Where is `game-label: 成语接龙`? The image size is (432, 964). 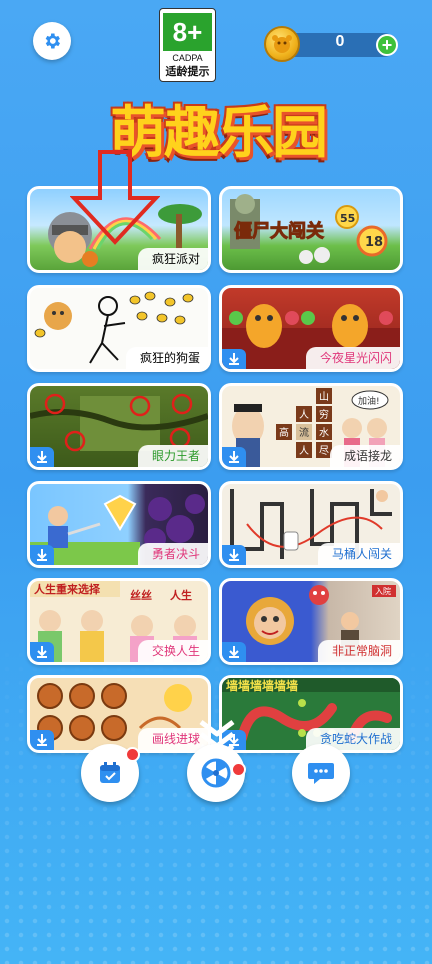
game-label: 成语接龙 is located at coordinates (364, 456).